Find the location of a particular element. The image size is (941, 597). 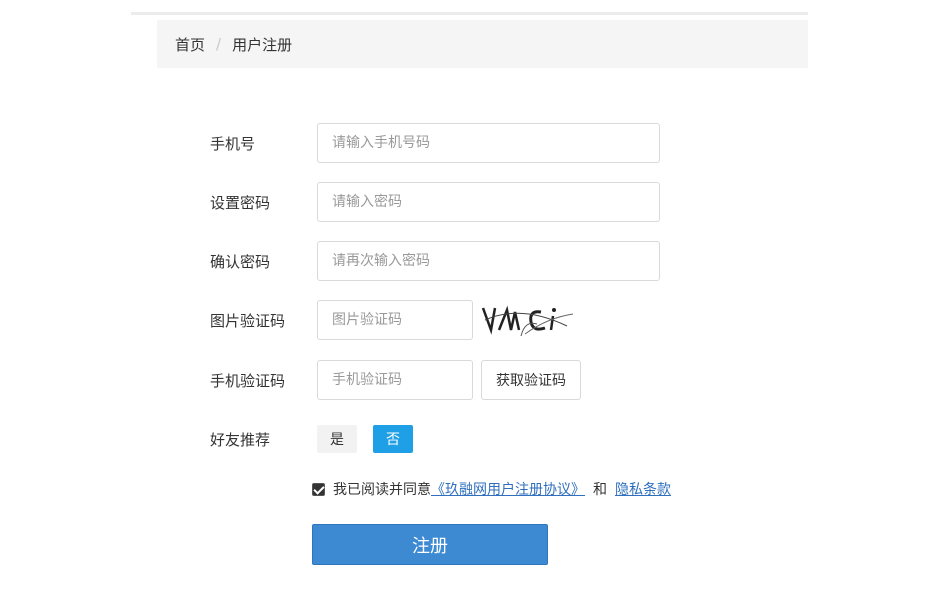

image-captcha-row: 图片验证码 is located at coordinates (395, 320).